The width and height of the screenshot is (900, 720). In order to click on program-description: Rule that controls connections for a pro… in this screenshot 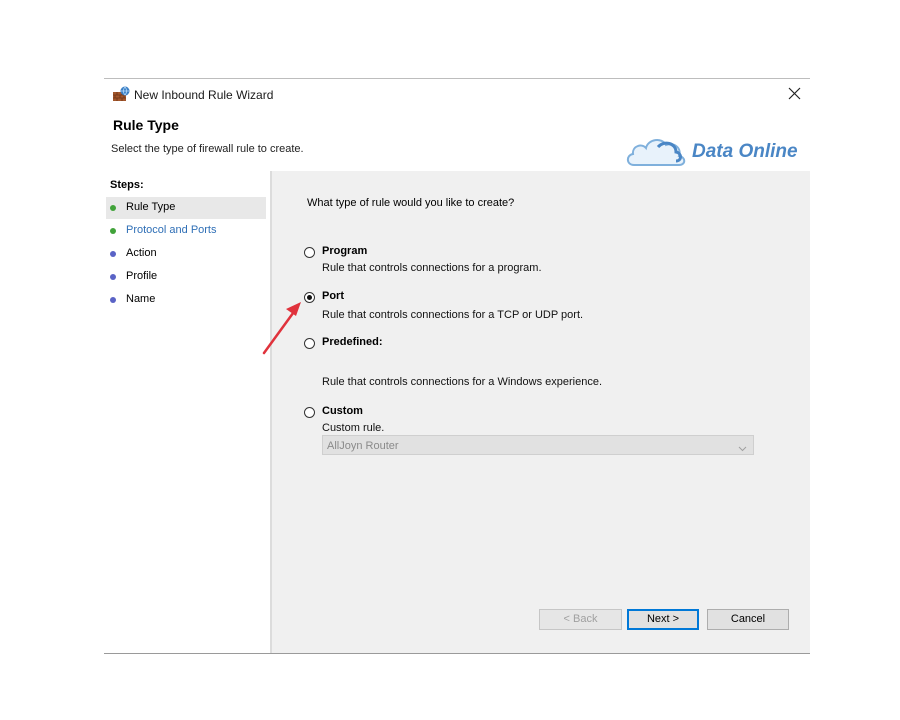, I will do `click(432, 268)`.